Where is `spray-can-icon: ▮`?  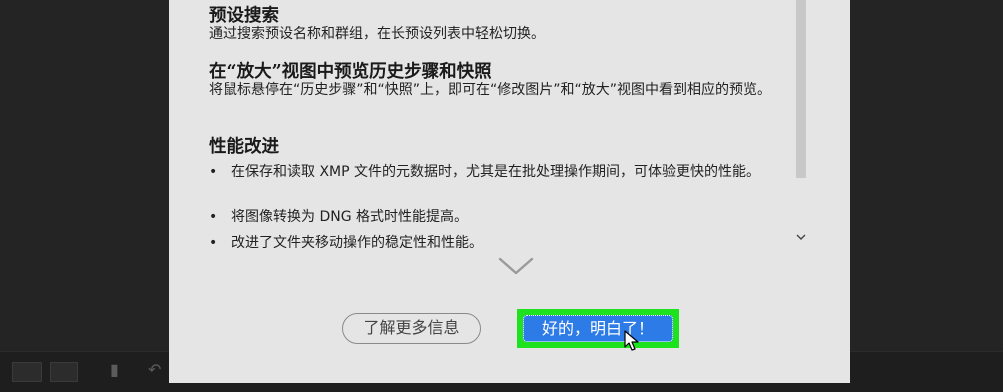
spray-can-icon: ▮ is located at coordinates (114, 369).